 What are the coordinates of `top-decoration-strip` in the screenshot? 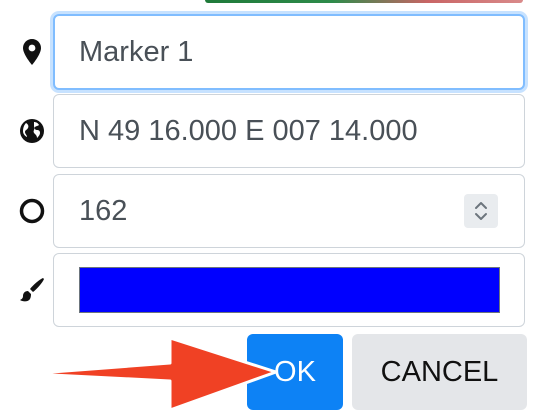 It's located at (364, 1).